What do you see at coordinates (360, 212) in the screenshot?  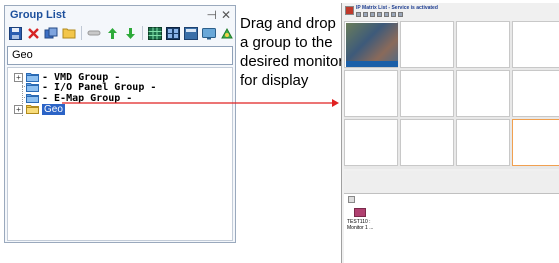 I see `monitor-icon` at bounding box center [360, 212].